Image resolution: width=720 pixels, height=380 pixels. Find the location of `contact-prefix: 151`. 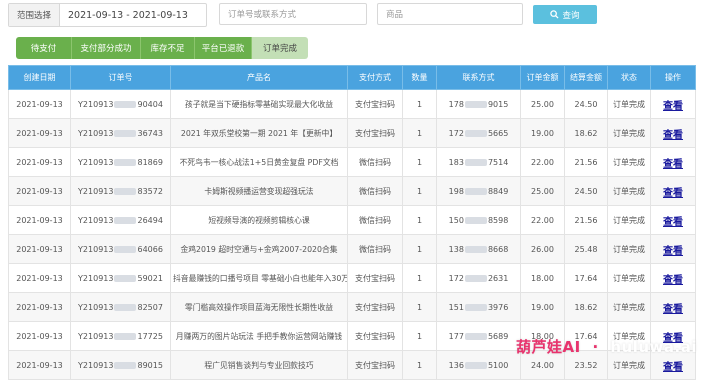

contact-prefix: 151 is located at coordinates (456, 307).